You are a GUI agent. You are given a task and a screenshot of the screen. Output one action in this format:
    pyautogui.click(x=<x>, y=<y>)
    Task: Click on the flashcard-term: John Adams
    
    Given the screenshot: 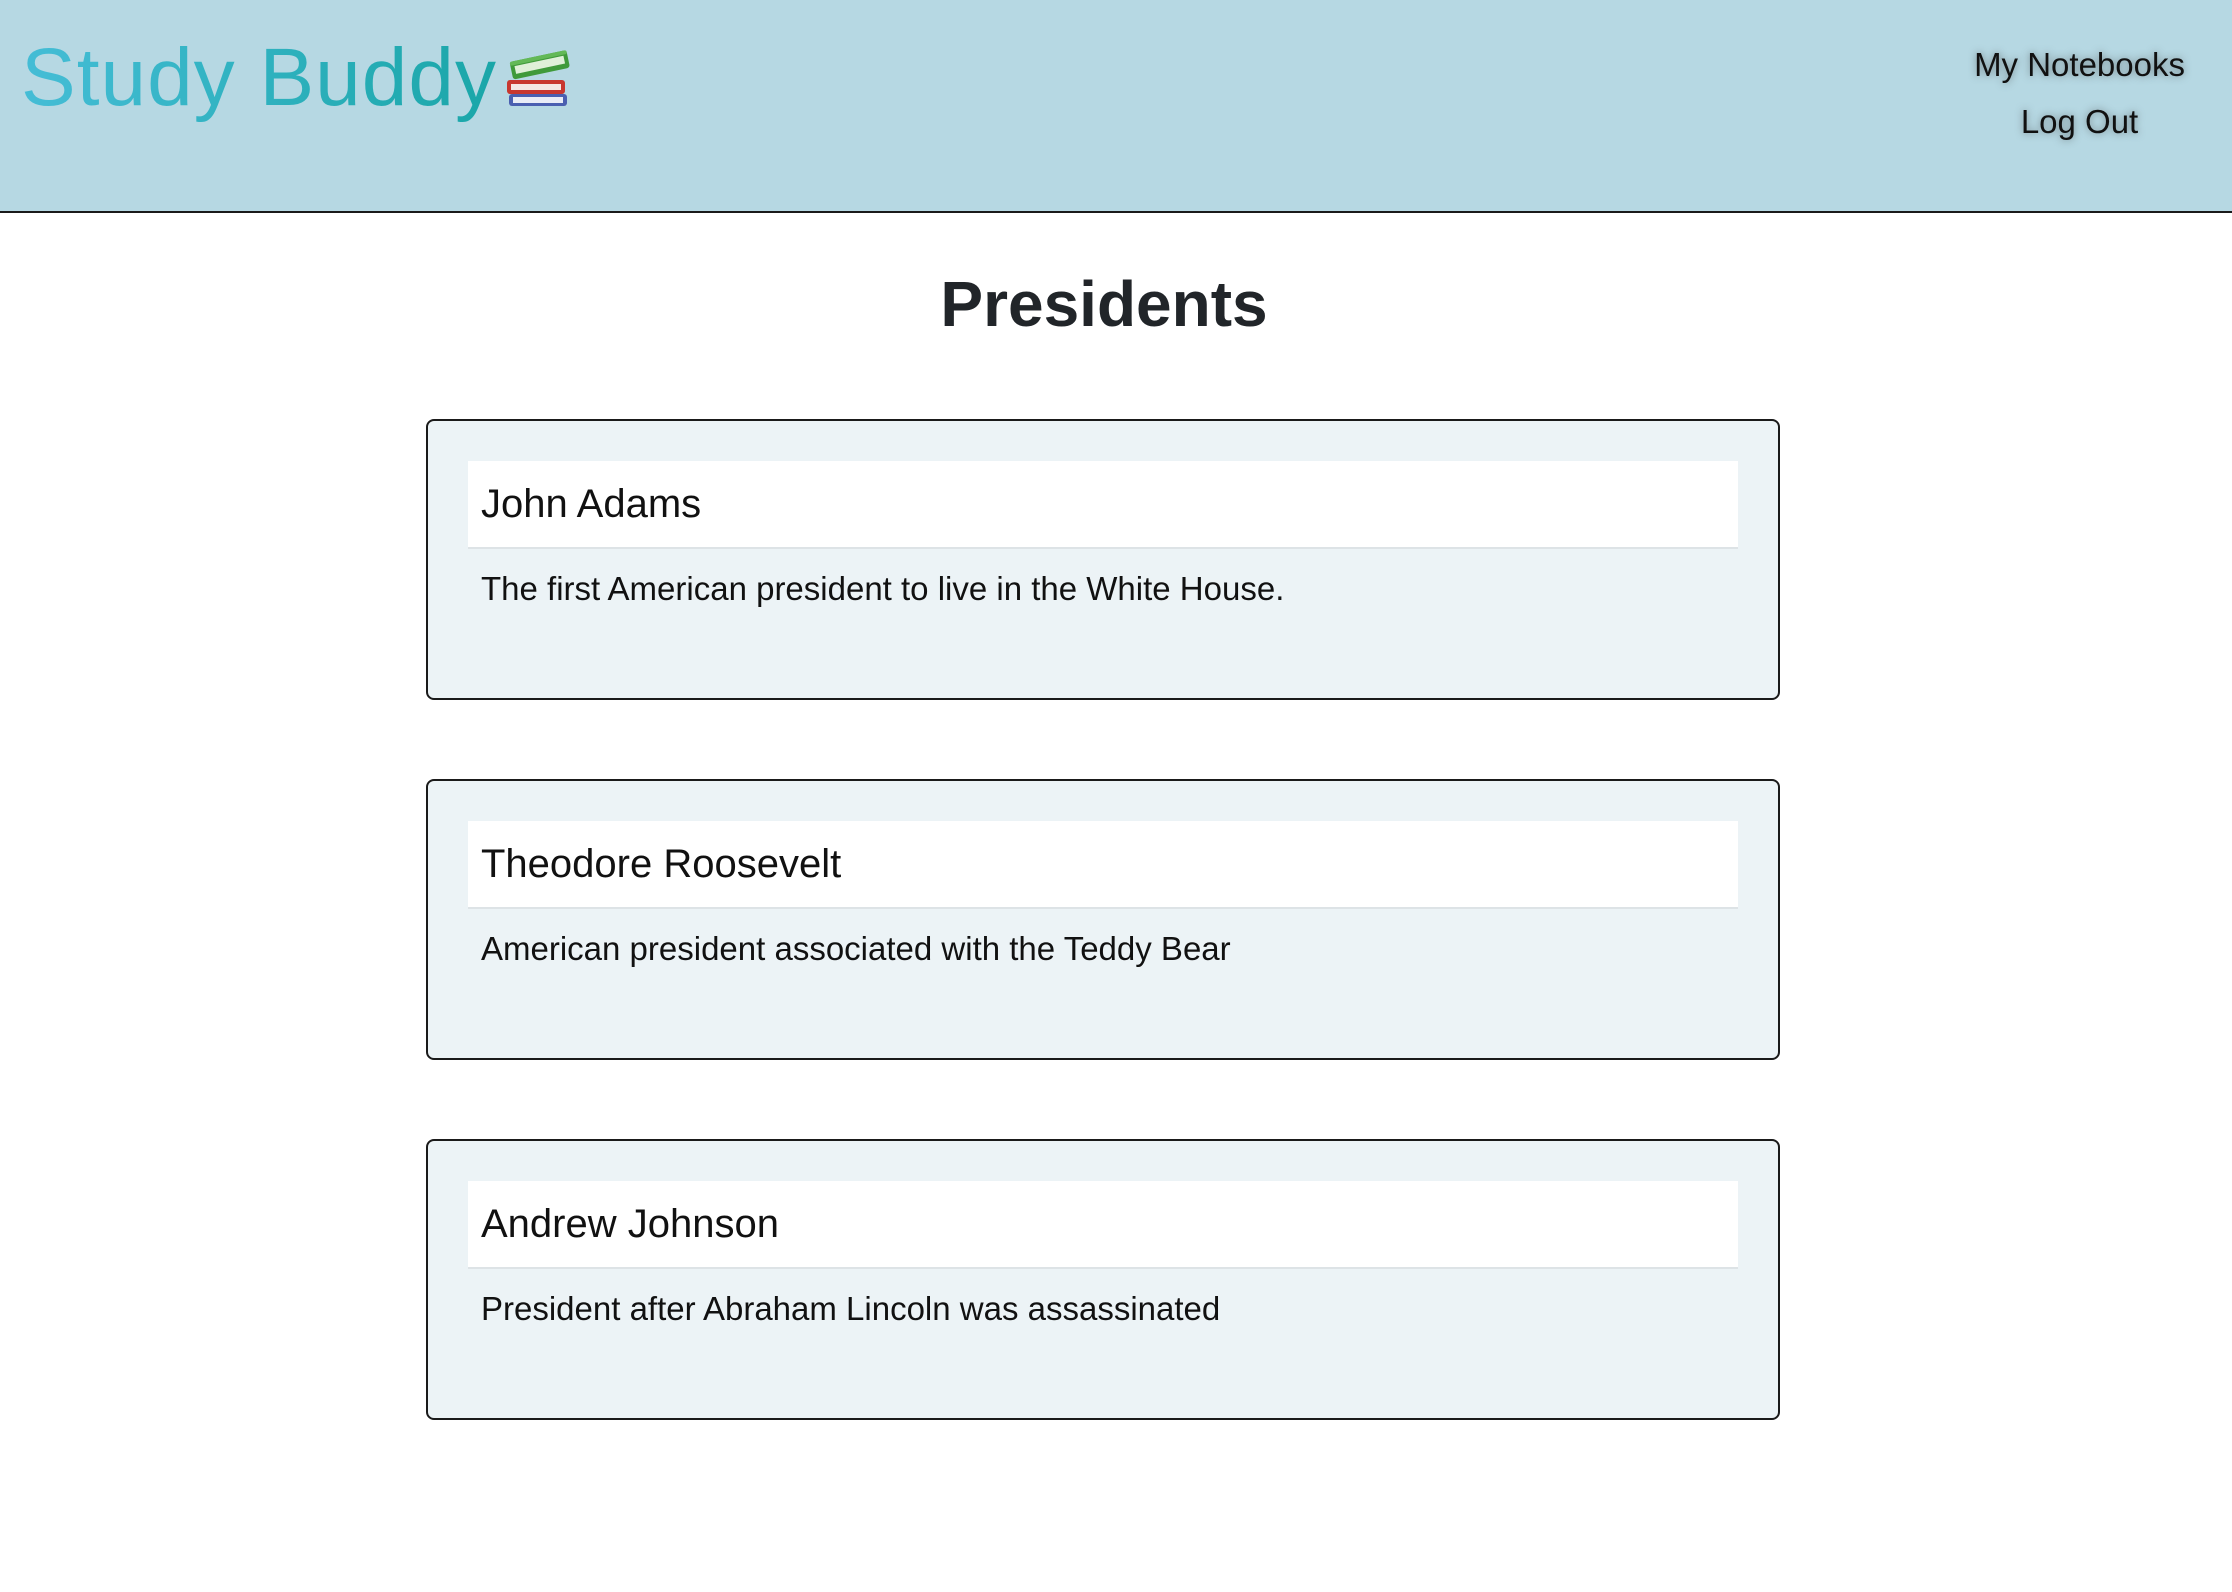 What is the action you would take?
    pyautogui.click(x=591, y=503)
    